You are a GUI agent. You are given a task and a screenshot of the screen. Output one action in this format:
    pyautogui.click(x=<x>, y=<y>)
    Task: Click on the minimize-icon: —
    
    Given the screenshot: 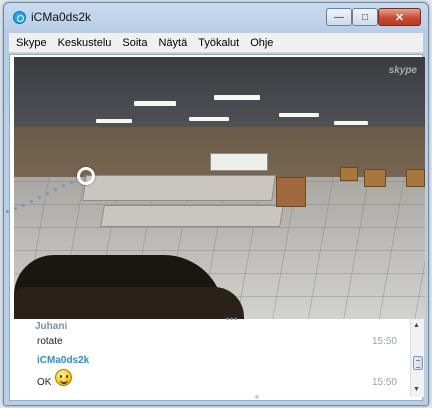 What is the action you would take?
    pyautogui.click(x=339, y=17)
    